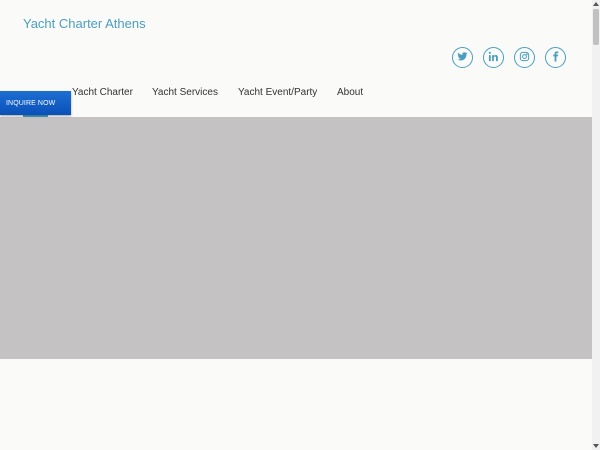 The image size is (600, 450). I want to click on scroll-up-arrow, so click(596, 4).